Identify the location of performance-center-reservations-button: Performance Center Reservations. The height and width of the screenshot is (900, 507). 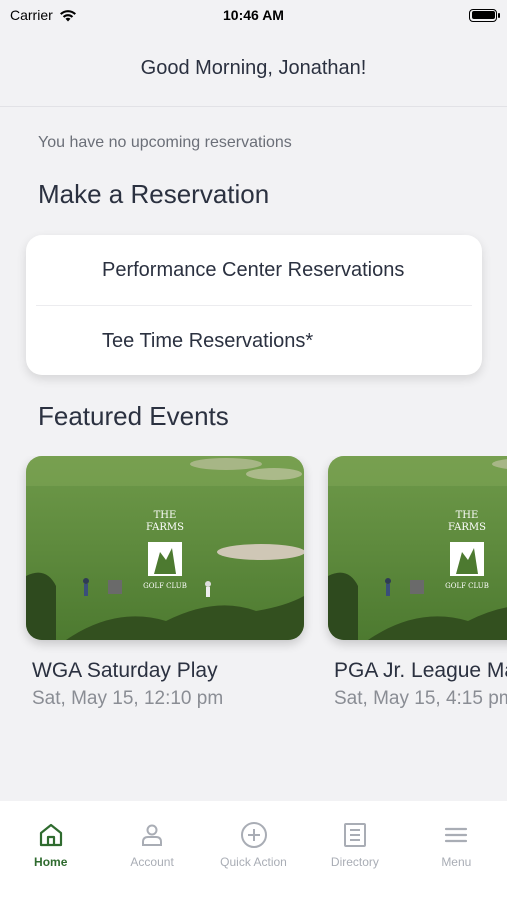
(254, 270).